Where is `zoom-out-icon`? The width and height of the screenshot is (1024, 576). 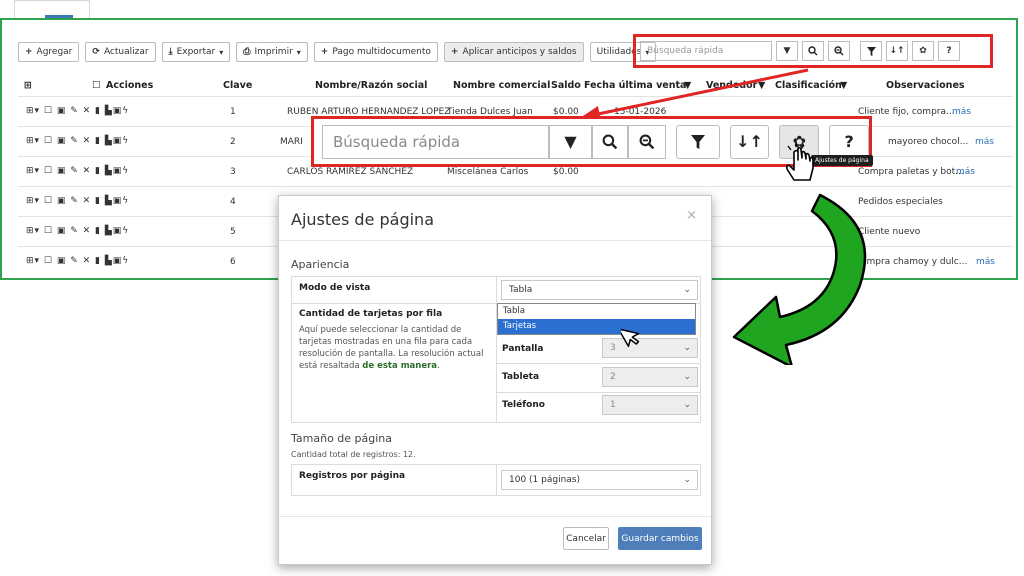
zoom-out-icon is located at coordinates (647, 141).